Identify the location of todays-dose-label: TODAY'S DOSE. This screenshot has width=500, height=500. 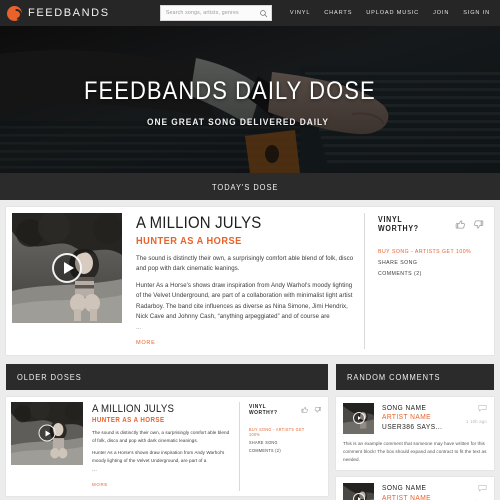
(245, 186).